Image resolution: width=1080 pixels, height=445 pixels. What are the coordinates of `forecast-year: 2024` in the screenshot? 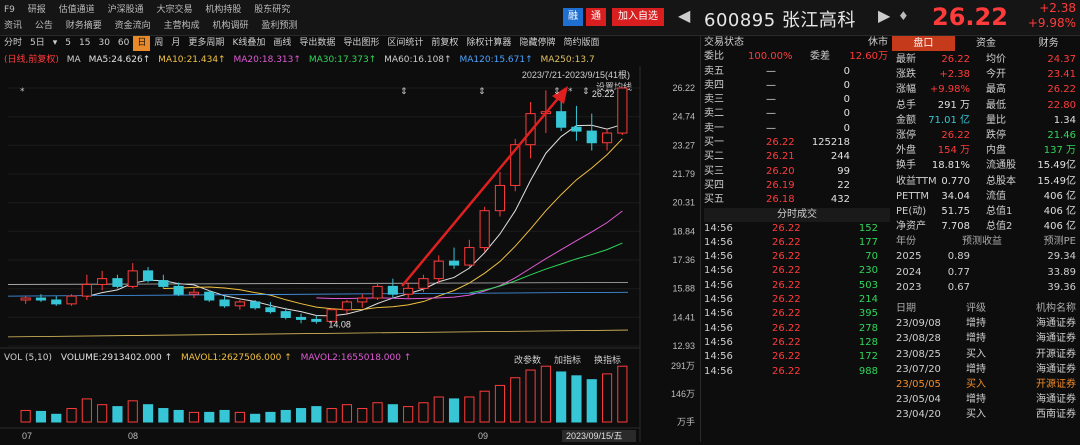 It's located at (909, 272).